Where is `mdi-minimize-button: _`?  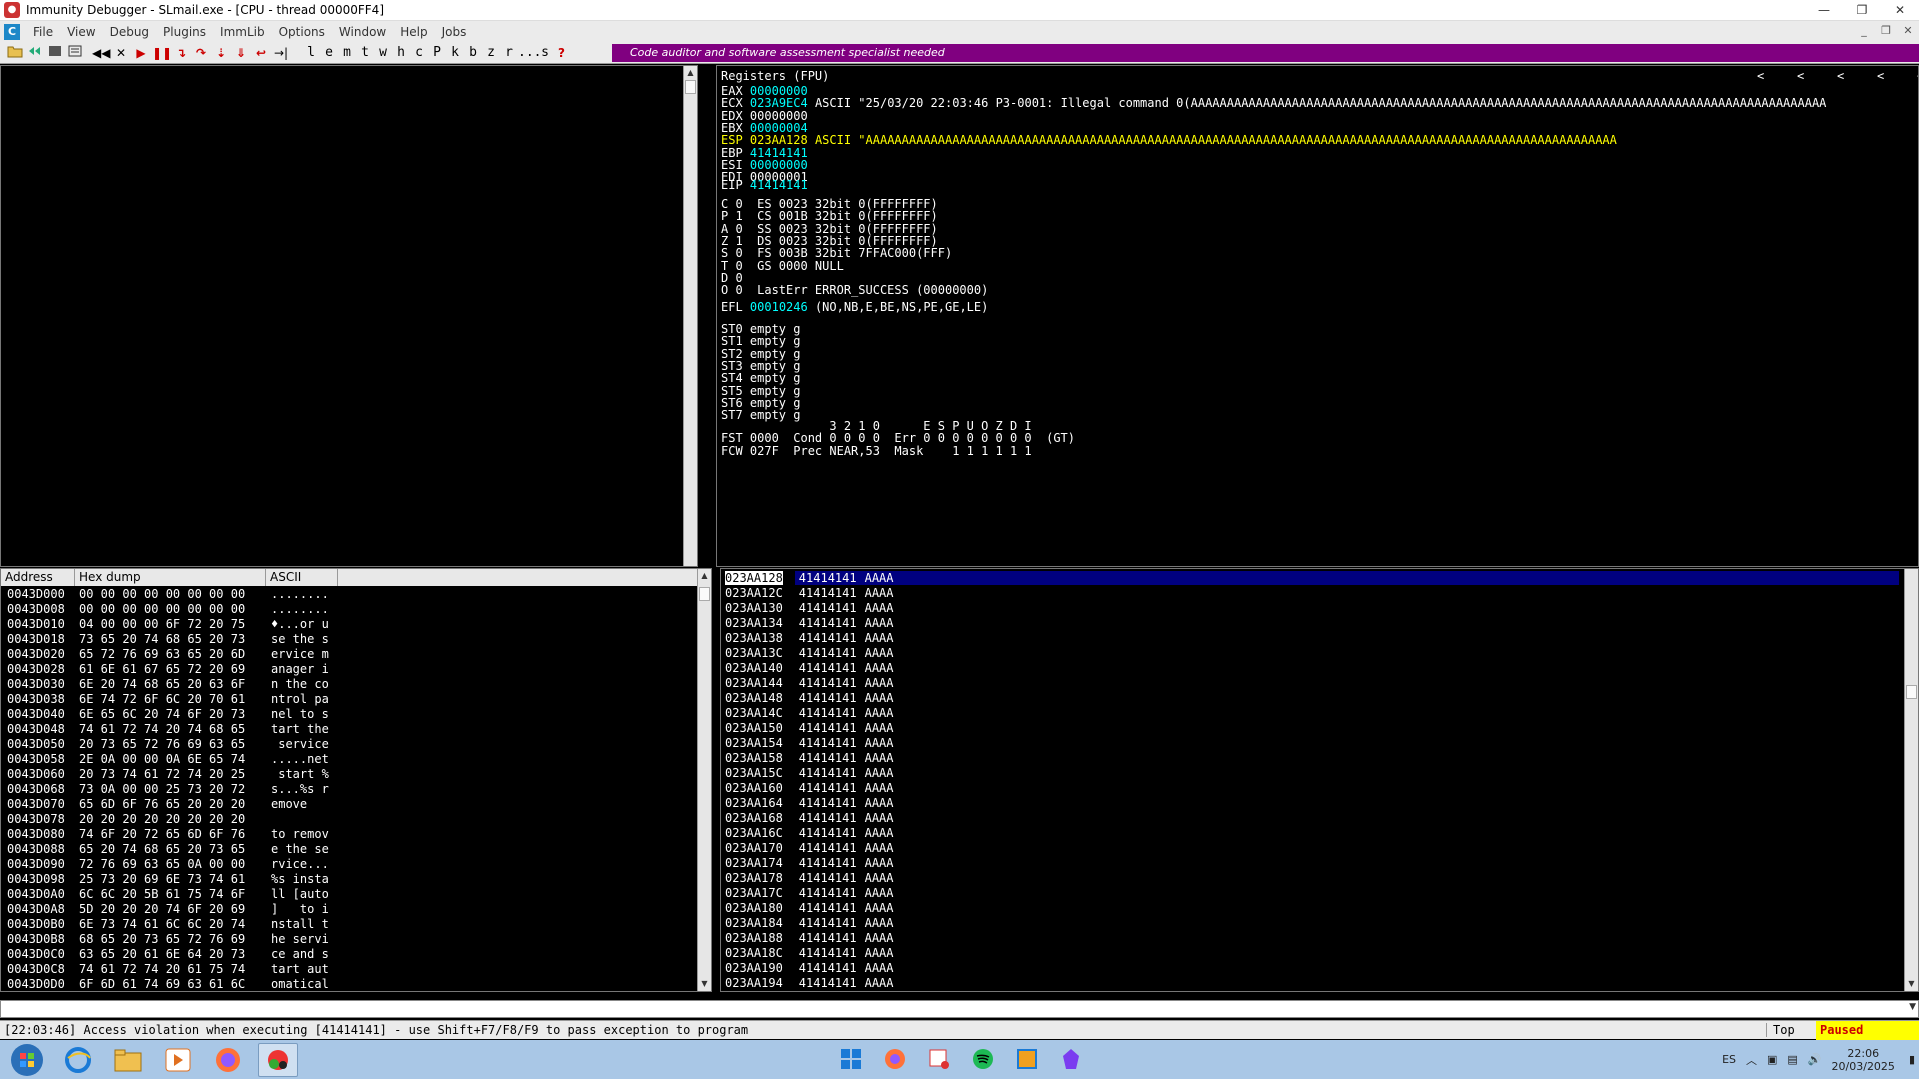 mdi-minimize-button: _ is located at coordinates (1864, 31).